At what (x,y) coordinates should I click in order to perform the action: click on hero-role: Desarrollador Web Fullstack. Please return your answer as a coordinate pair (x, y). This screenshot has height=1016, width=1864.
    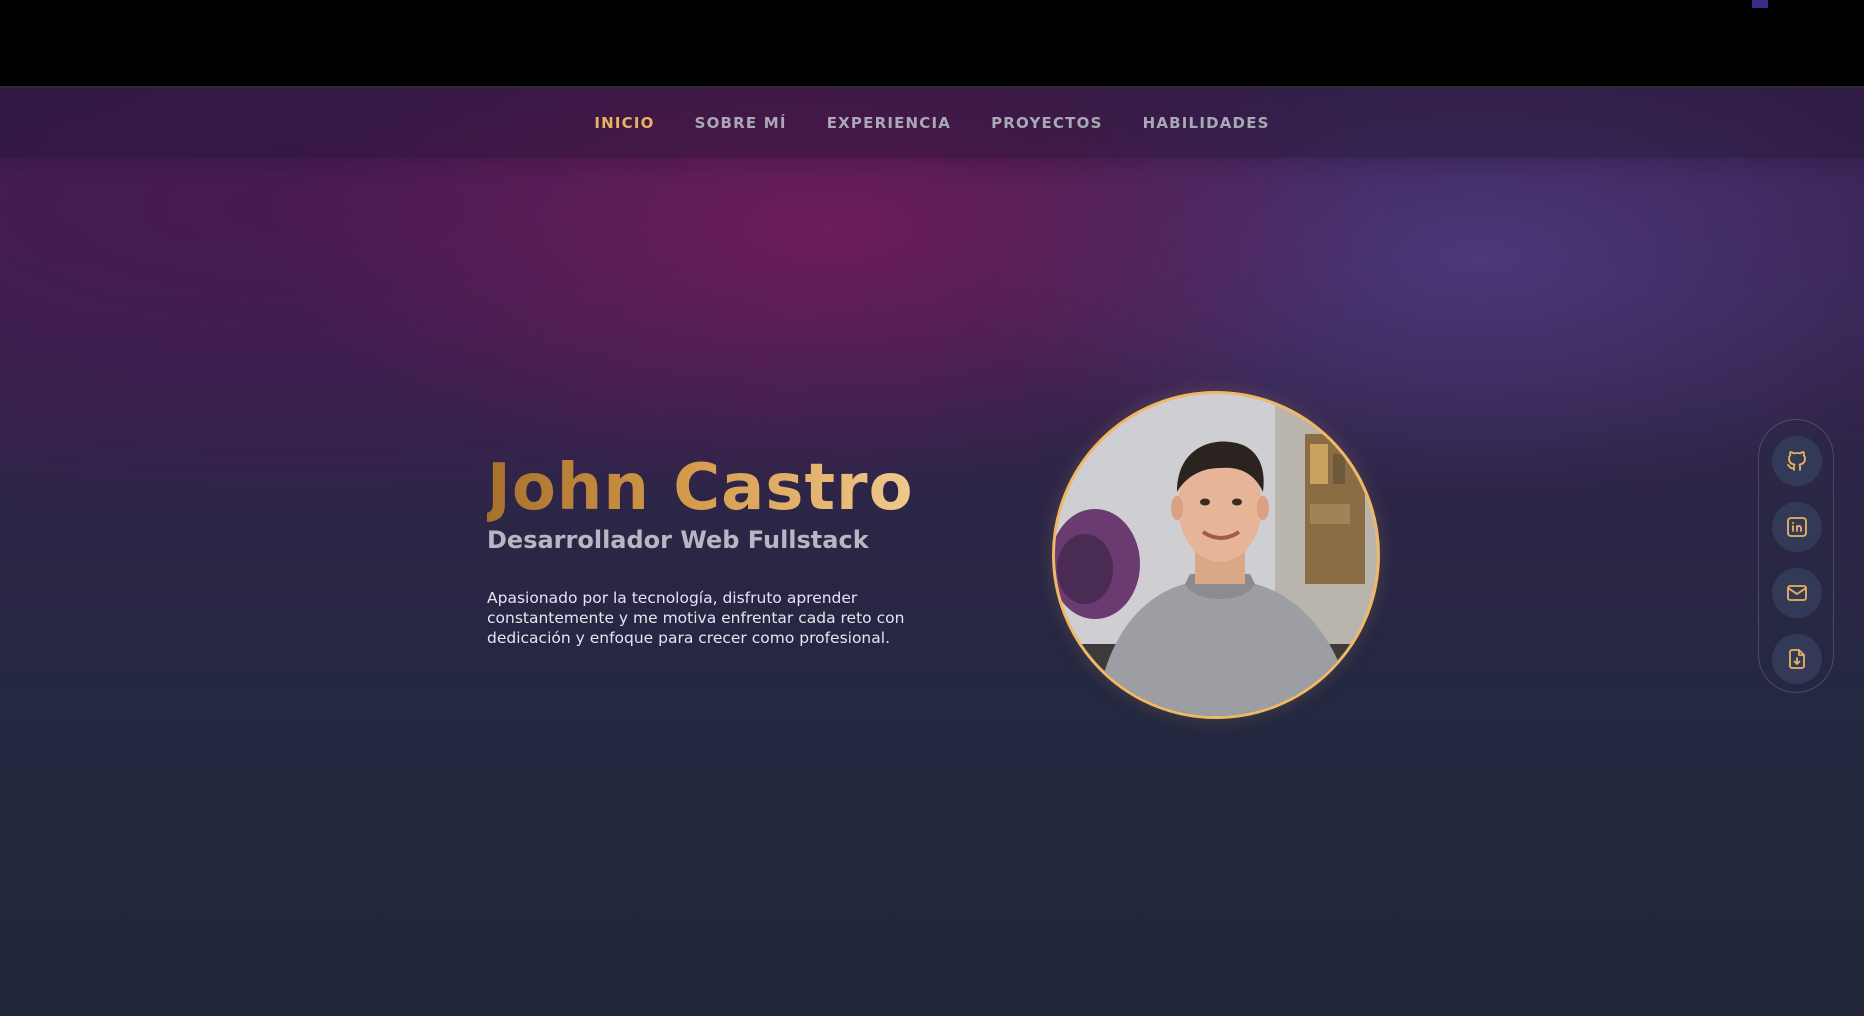
    Looking at the image, I should click on (678, 540).